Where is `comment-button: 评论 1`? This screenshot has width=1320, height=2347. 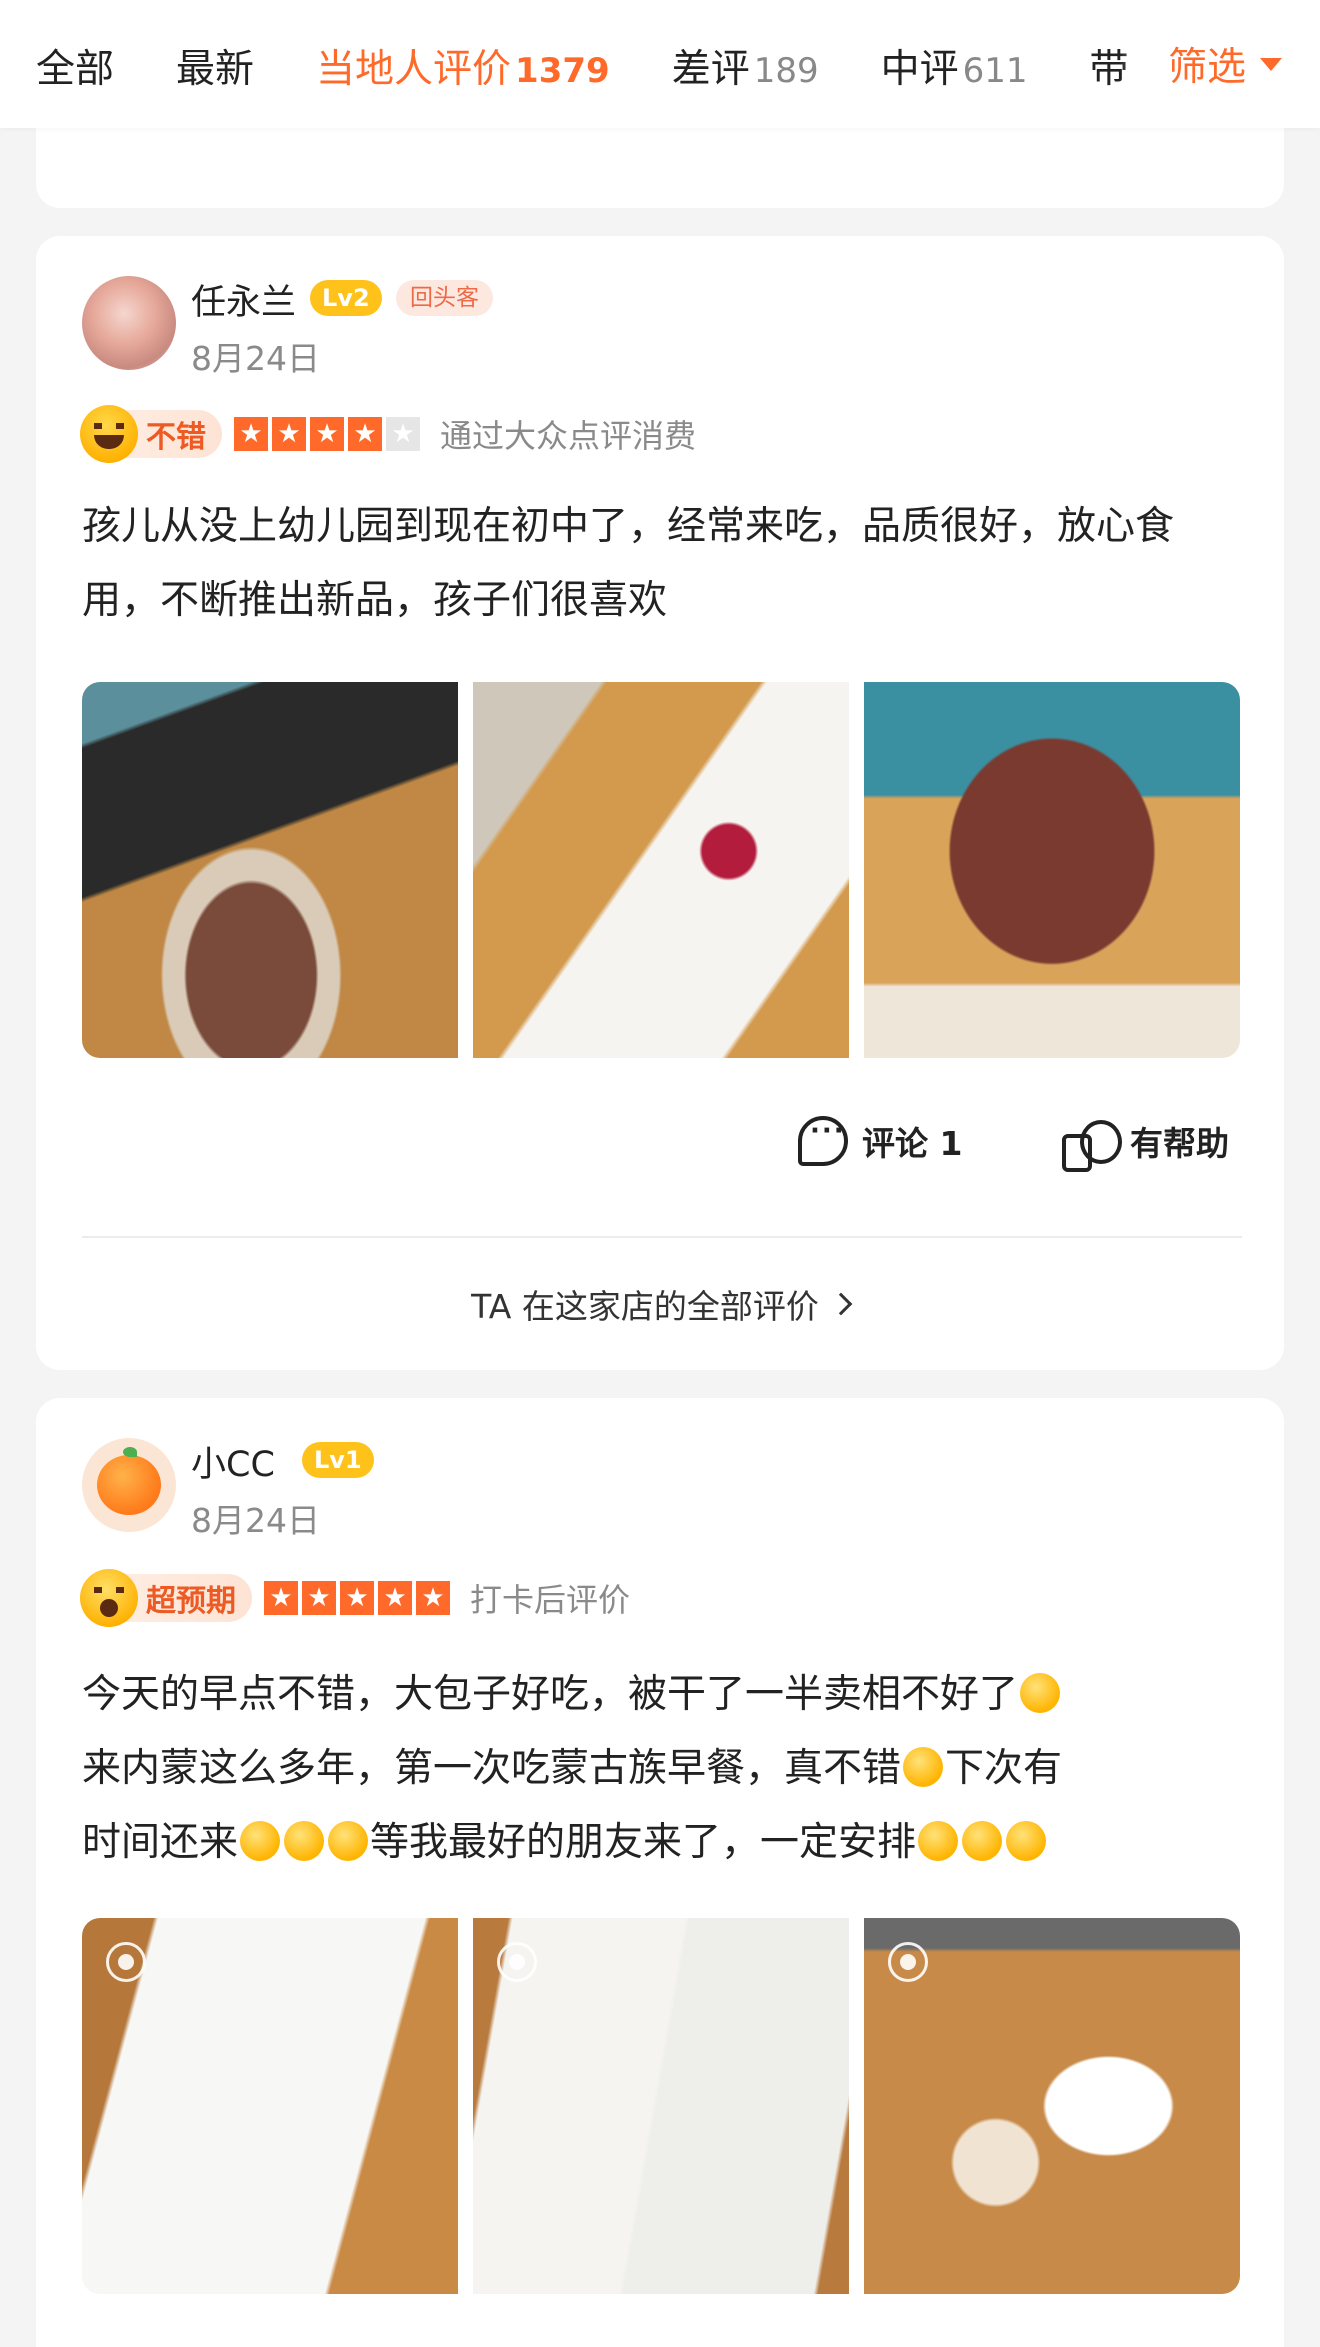
comment-button: 评论 1 is located at coordinates (880, 1141).